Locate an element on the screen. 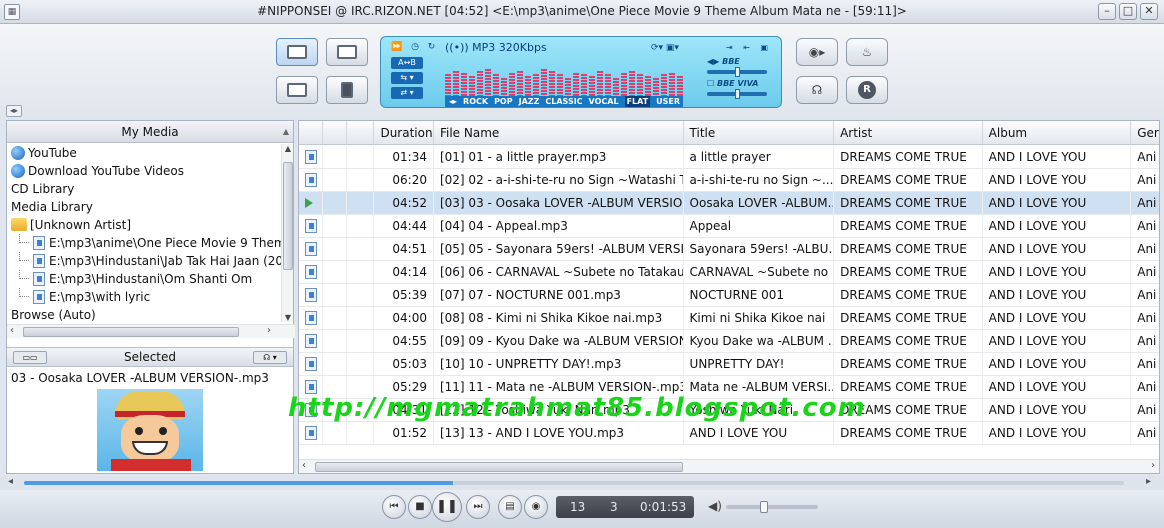 The height and width of the screenshot is (528, 1164). stop-button: ■ is located at coordinates (420, 507).